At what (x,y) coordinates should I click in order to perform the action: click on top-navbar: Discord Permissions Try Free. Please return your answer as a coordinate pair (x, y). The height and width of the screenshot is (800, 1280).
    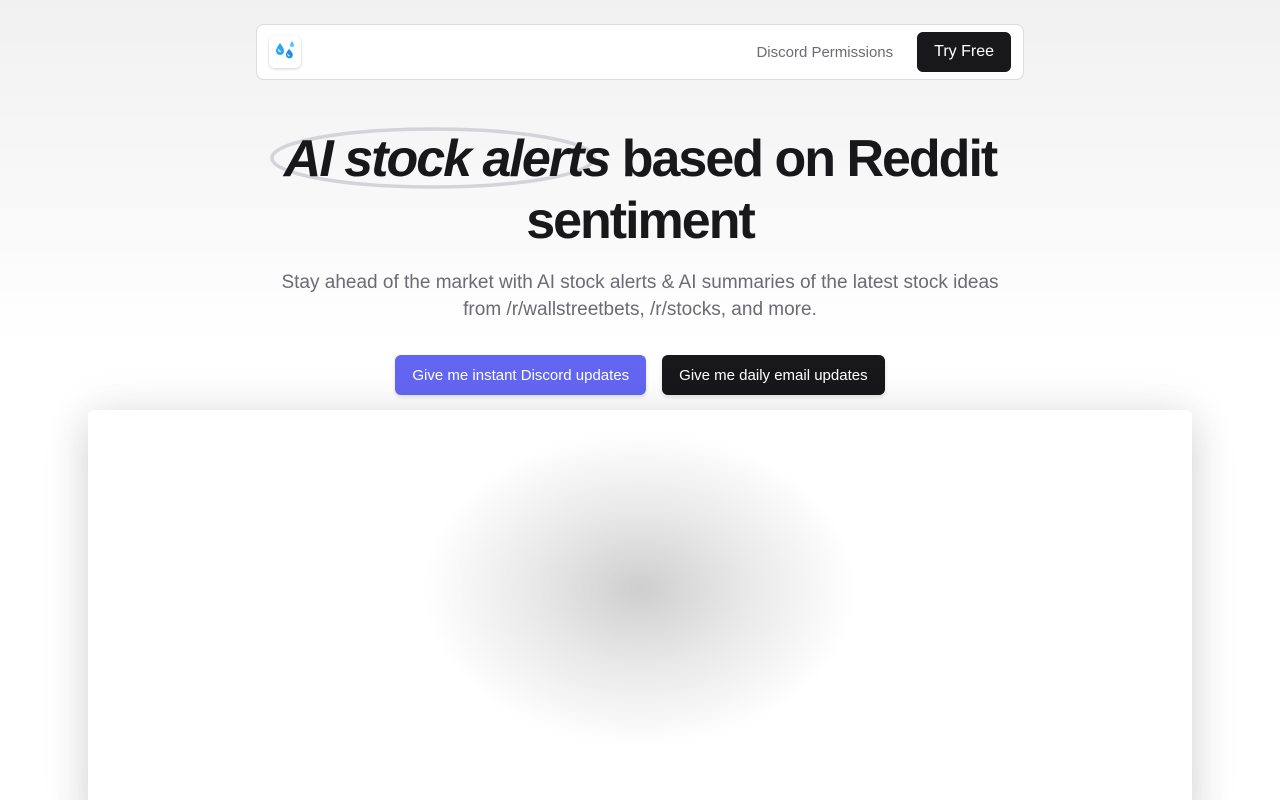
    Looking at the image, I should click on (640, 52).